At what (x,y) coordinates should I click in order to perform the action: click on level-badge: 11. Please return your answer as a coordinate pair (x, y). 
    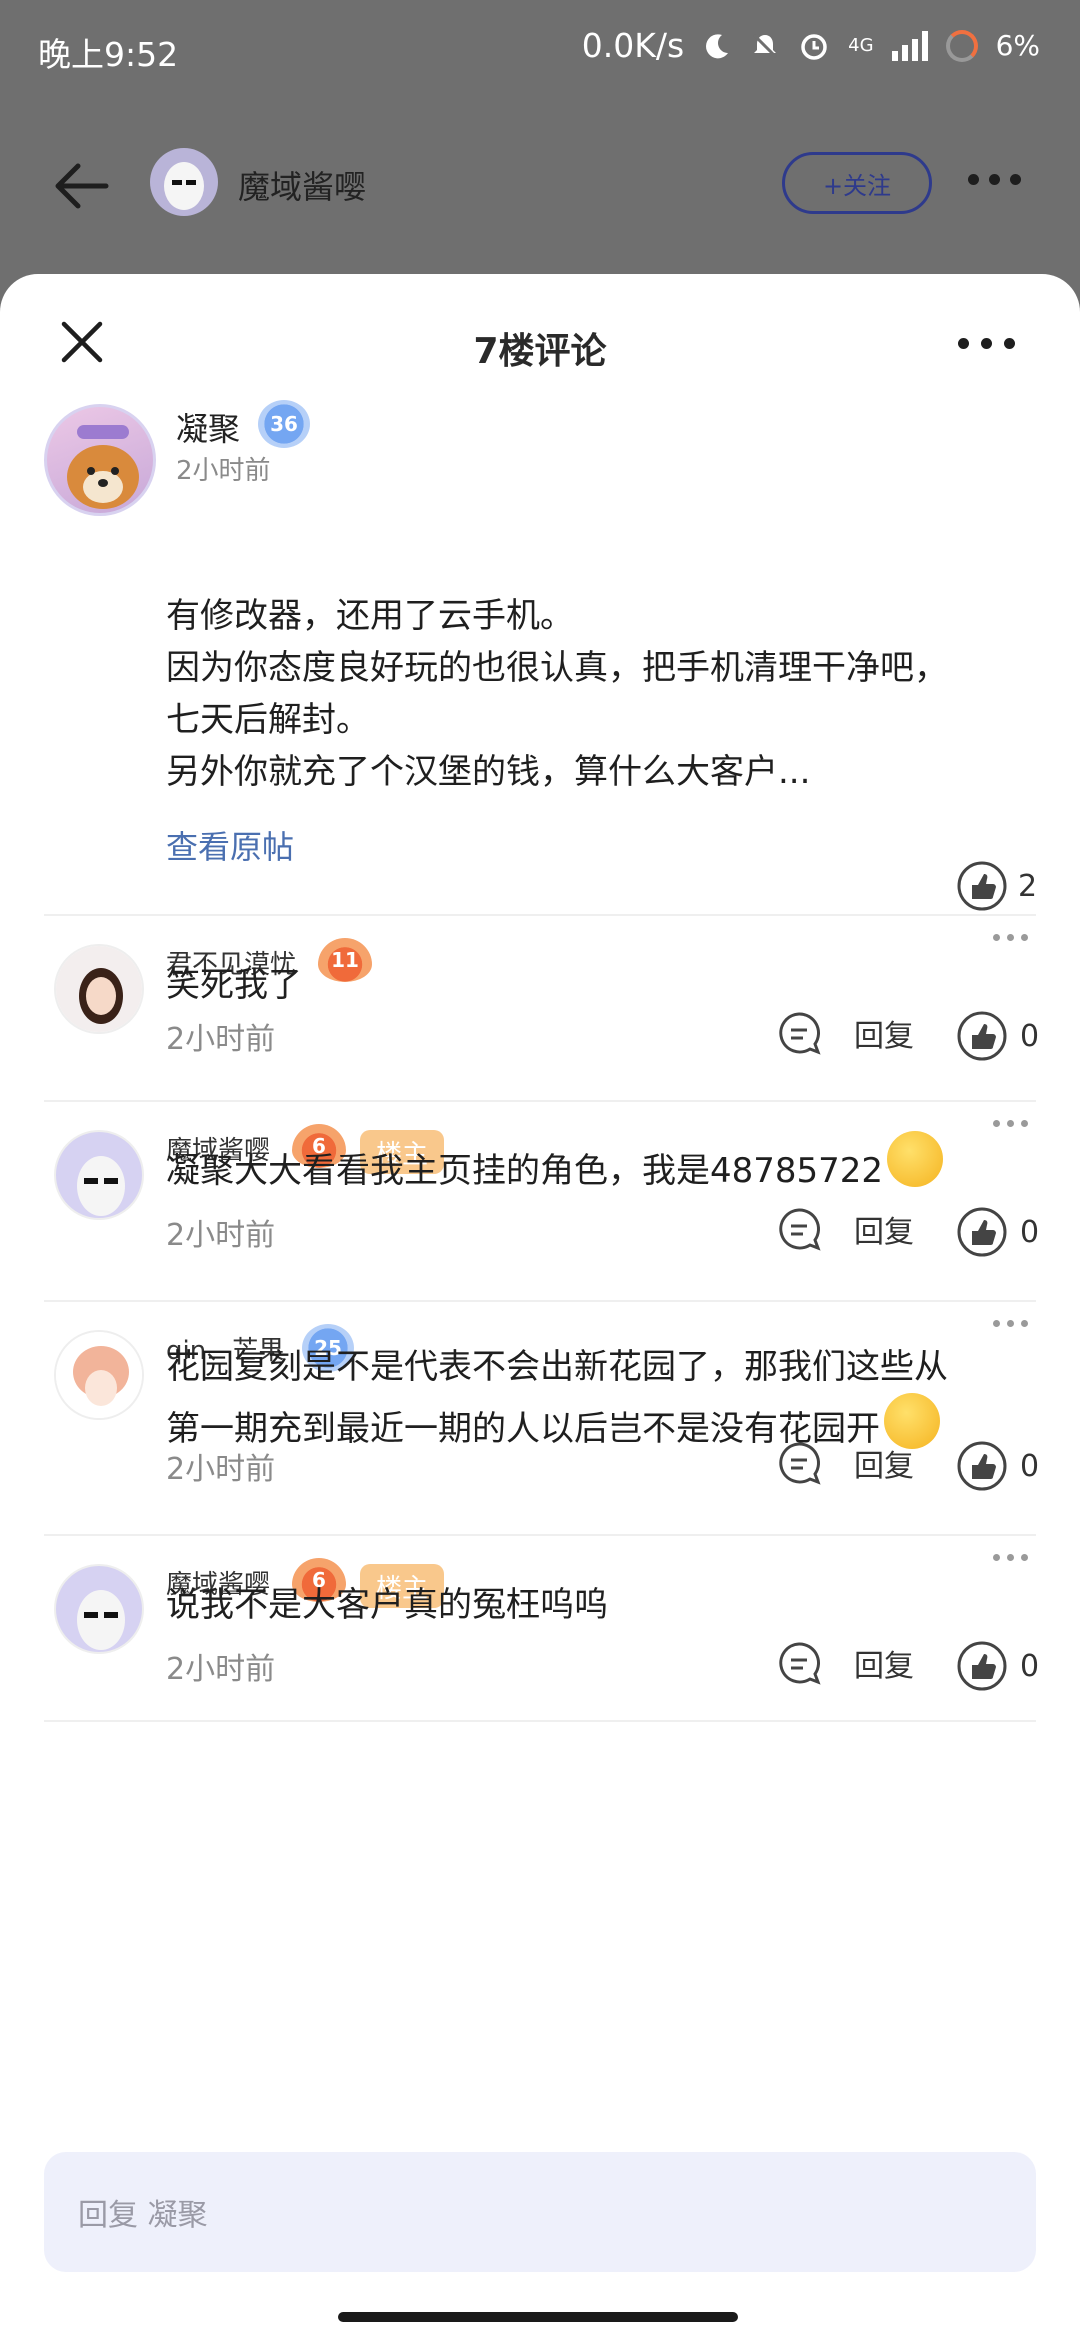
    Looking at the image, I should click on (345, 960).